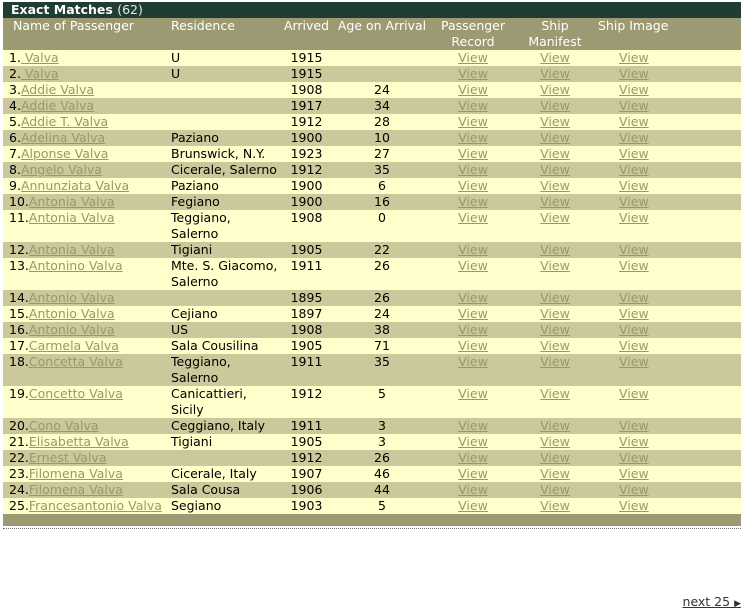 This screenshot has height=609, width=743. Describe the element at coordinates (68, 457) in the screenshot. I see `passenger-name-link: Ernest Valva` at that location.